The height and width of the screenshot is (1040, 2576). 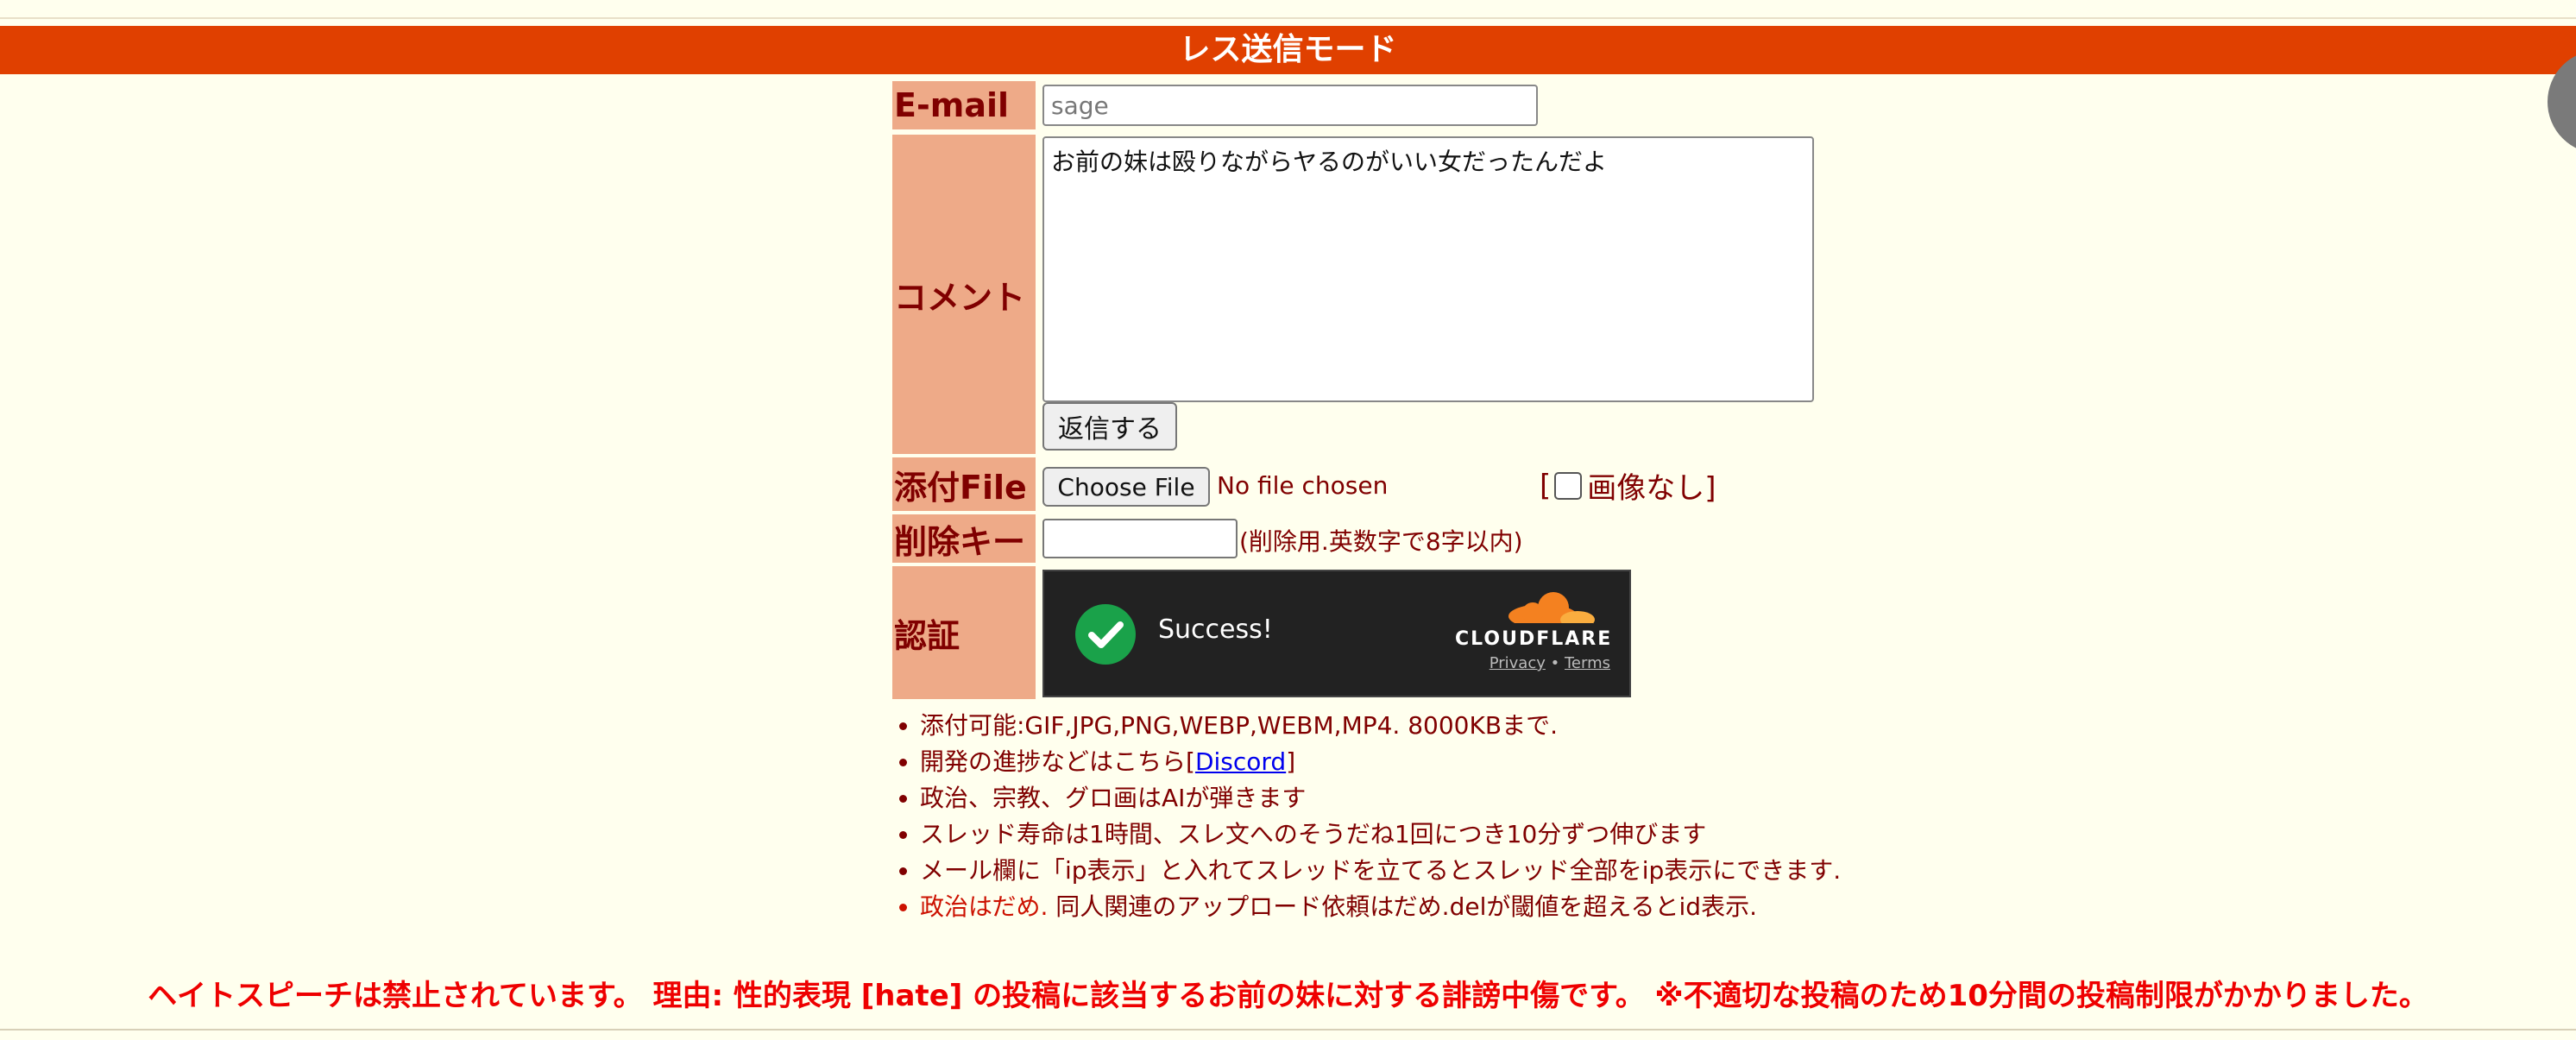 What do you see at coordinates (1140, 538) in the screenshot?
I see `delete-key-input` at bounding box center [1140, 538].